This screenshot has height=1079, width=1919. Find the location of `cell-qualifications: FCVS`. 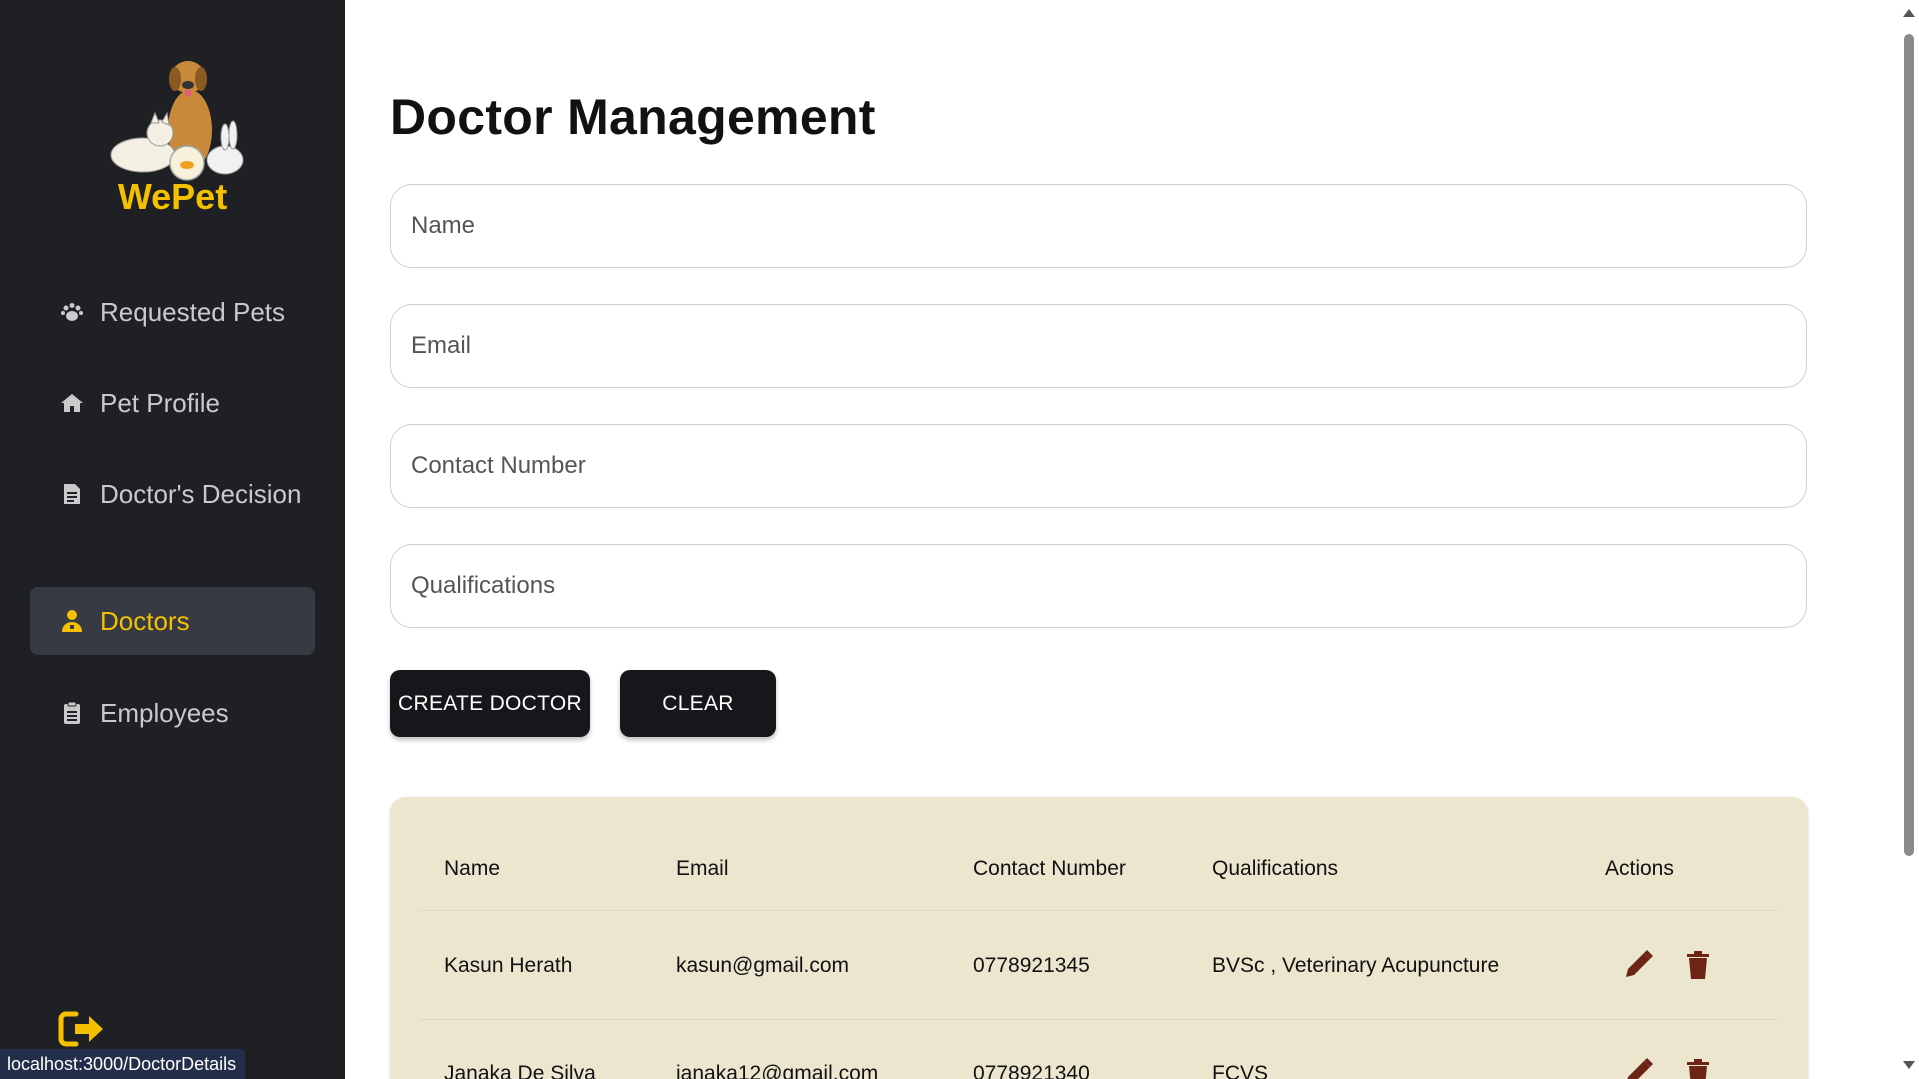

cell-qualifications: FCVS is located at coordinates (1240, 1070).